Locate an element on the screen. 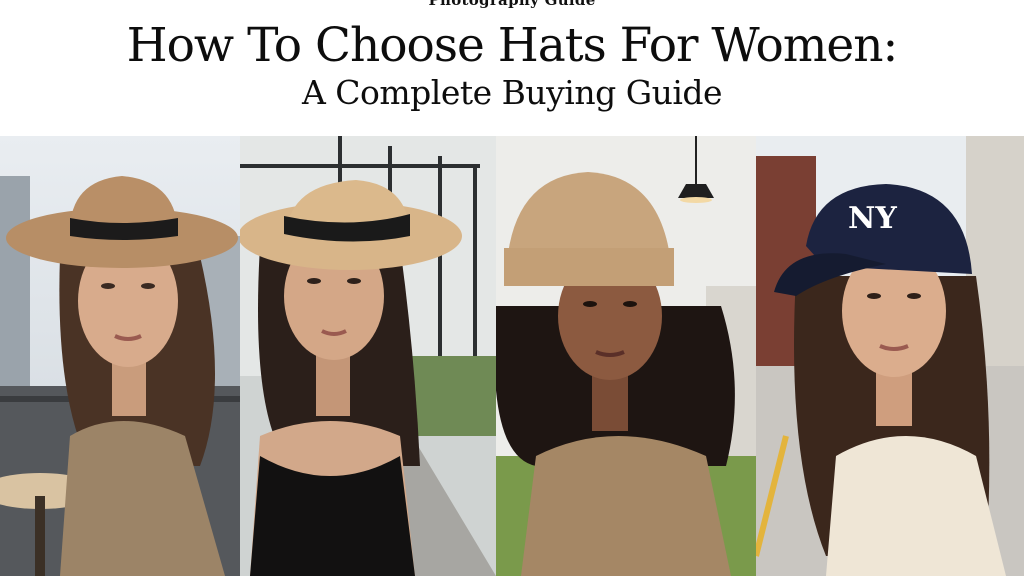  page-title: How To Choose Hats For Women: is located at coordinates (512, 45).